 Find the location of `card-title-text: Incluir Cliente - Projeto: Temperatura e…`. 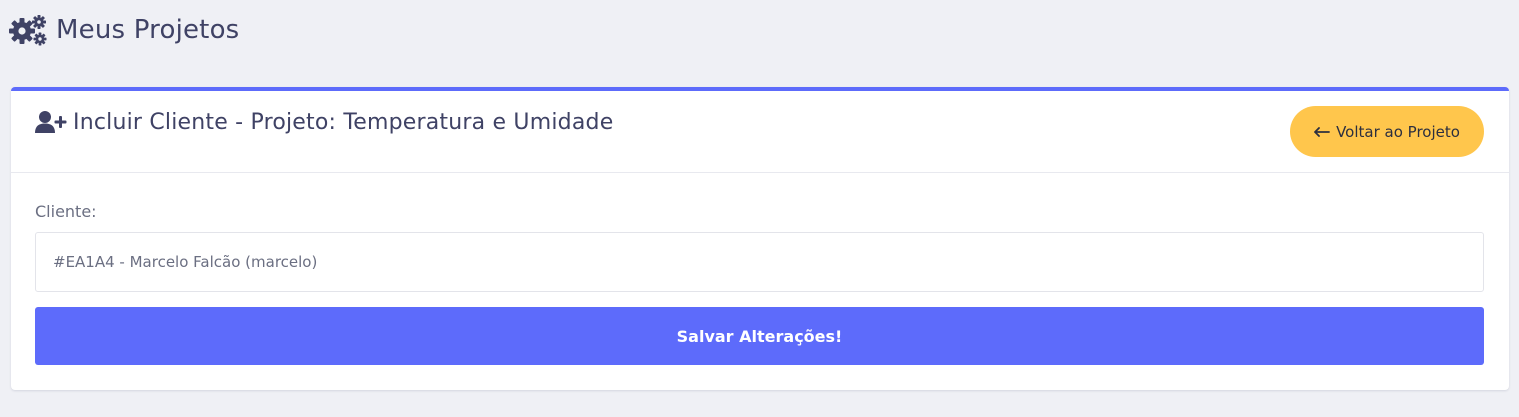

card-title-text: Incluir Cliente - Projeto: Temperatura e… is located at coordinates (343, 122).